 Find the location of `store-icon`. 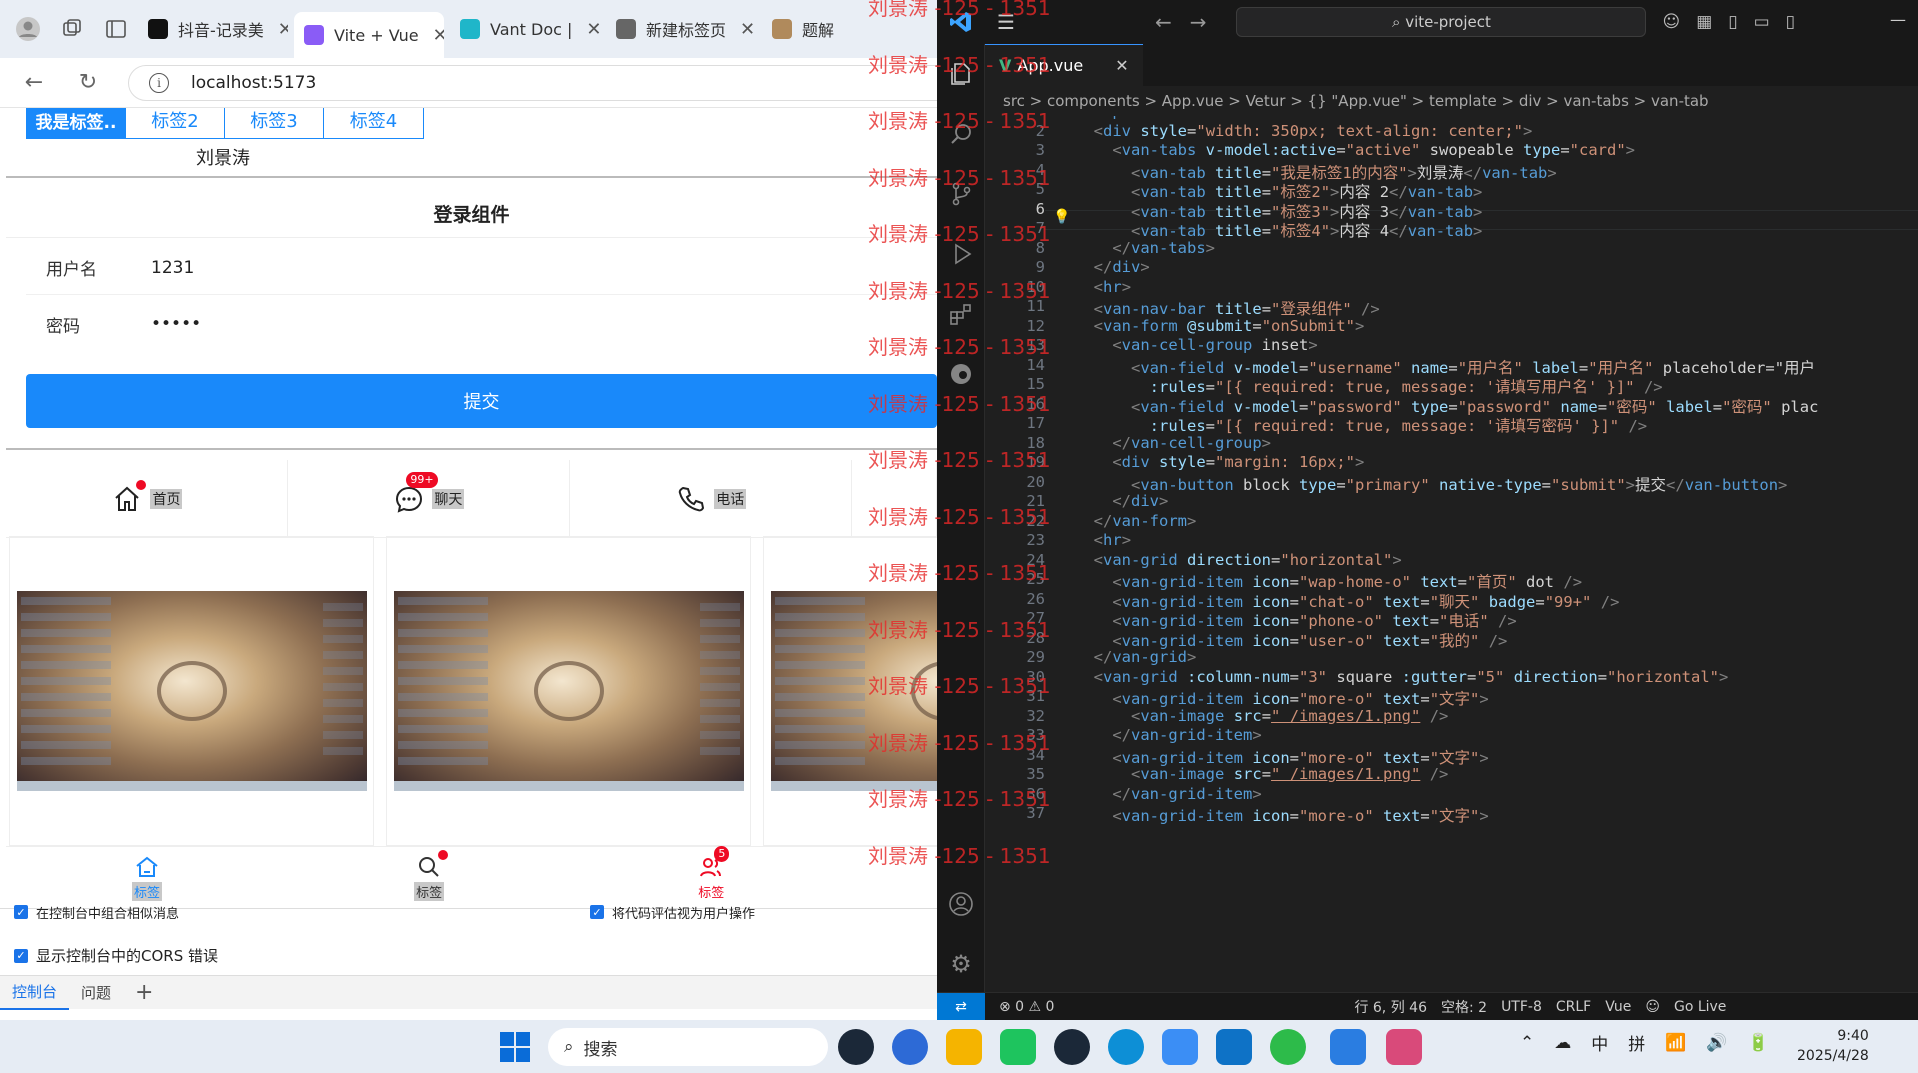

store-icon is located at coordinates (1018, 1047).